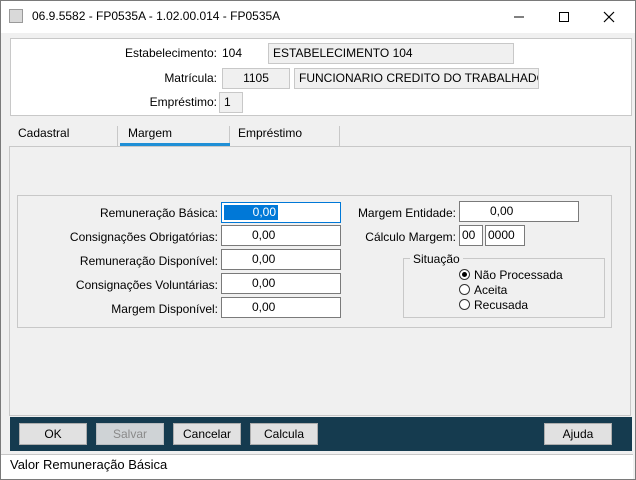 The width and height of the screenshot is (636, 480). I want to click on margem-disponivel-input: 0,00, so click(281, 307).